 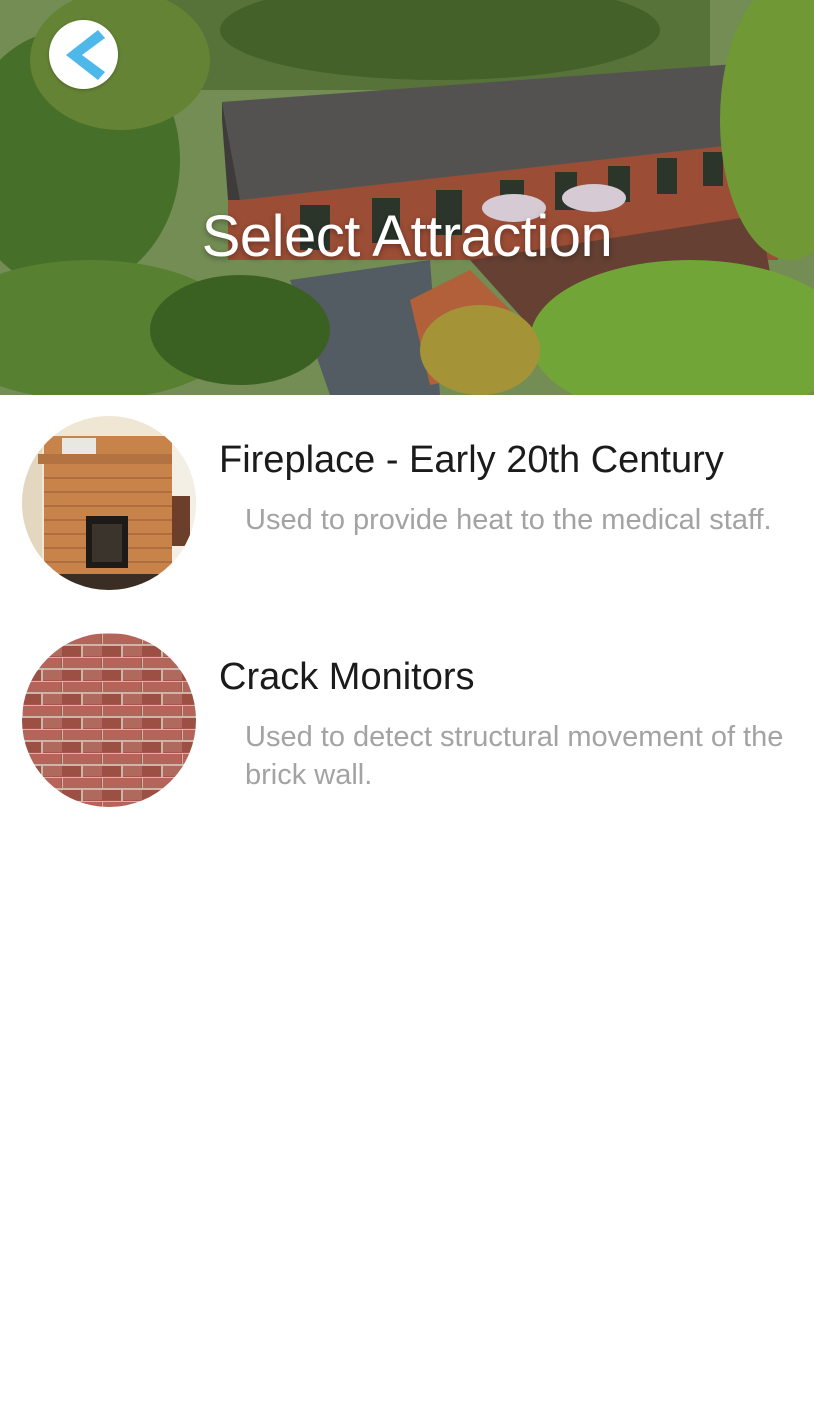 I want to click on brick-wall-thumbnail, so click(x=109, y=720).